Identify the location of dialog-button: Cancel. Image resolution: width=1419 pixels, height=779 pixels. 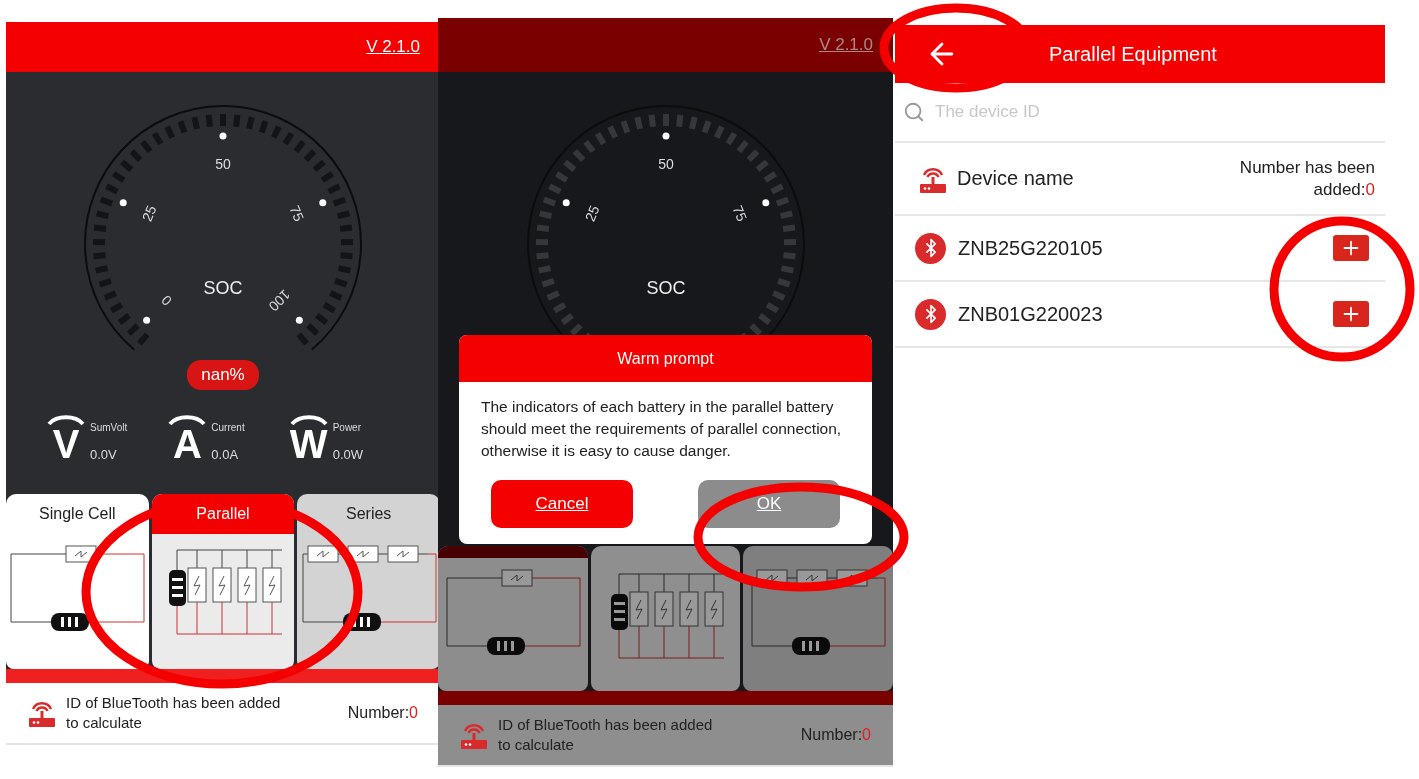
(562, 504).